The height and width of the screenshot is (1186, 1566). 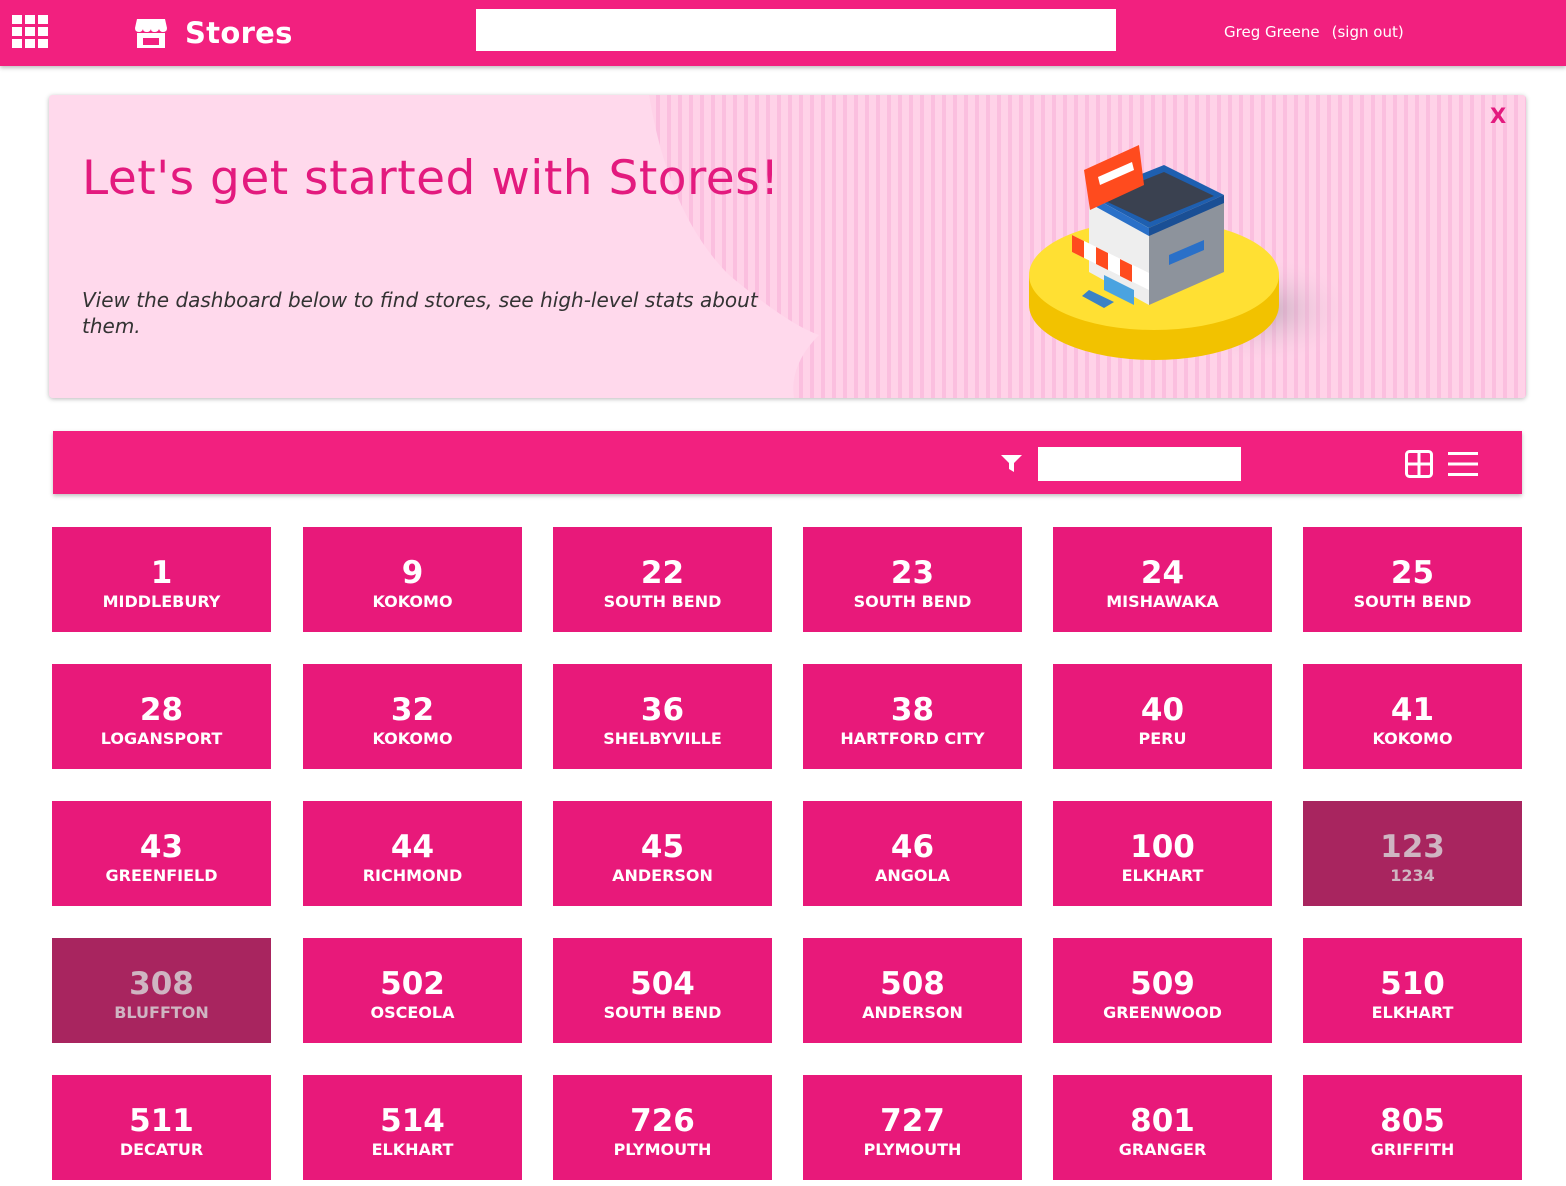 I want to click on store-tile: 23 SOUTH BEND, so click(x=912, y=579).